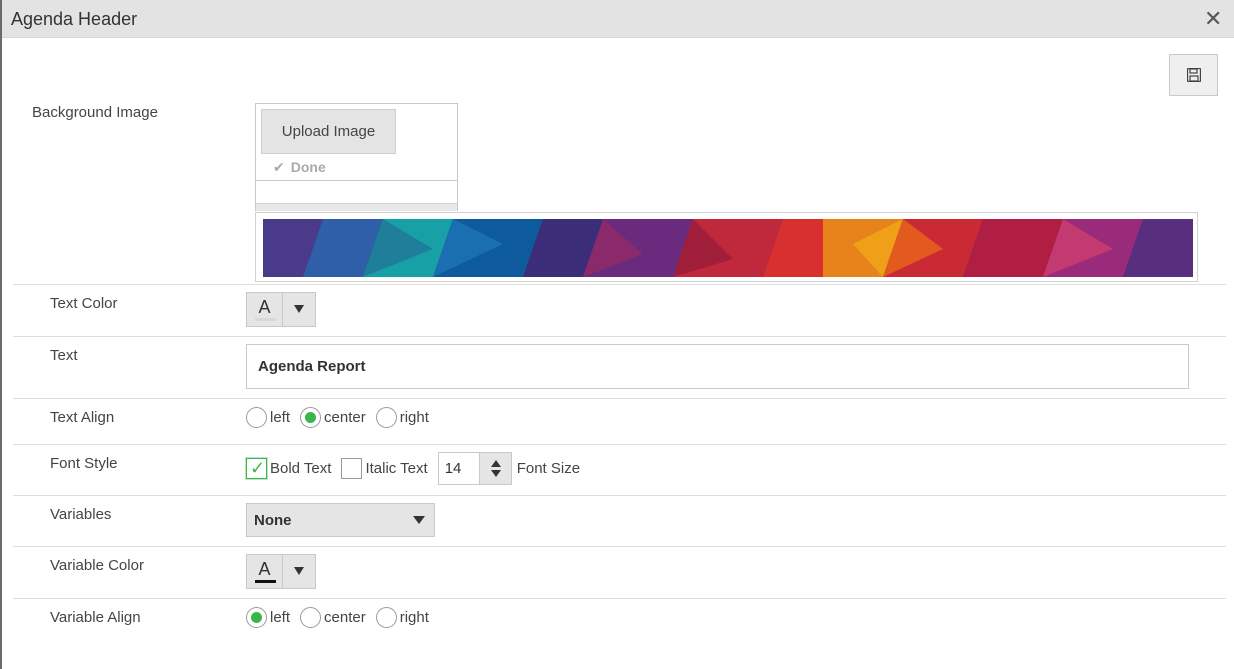  Describe the element at coordinates (396, 468) in the screenshot. I see `italic-text-label: Italic Text` at that location.